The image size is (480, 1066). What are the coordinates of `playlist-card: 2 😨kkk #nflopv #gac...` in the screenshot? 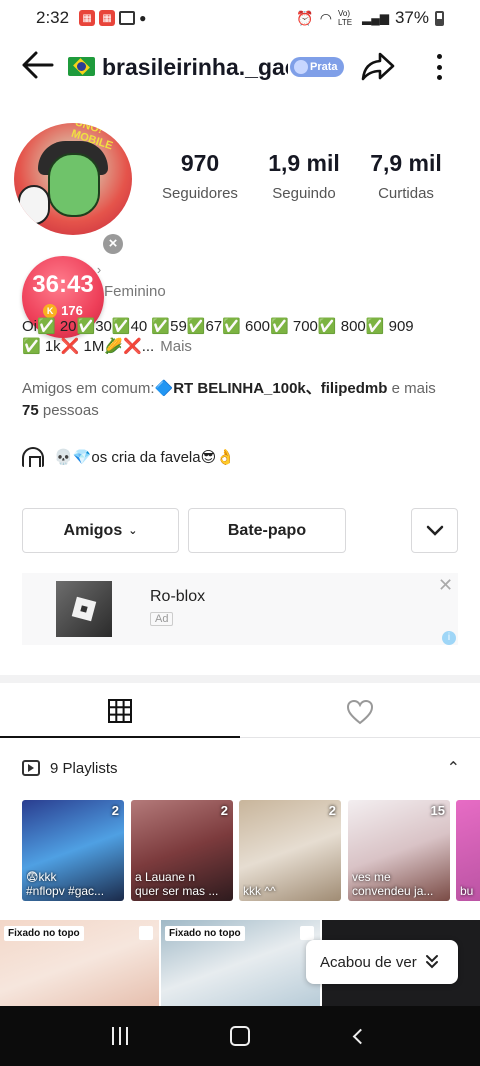 It's located at (73, 850).